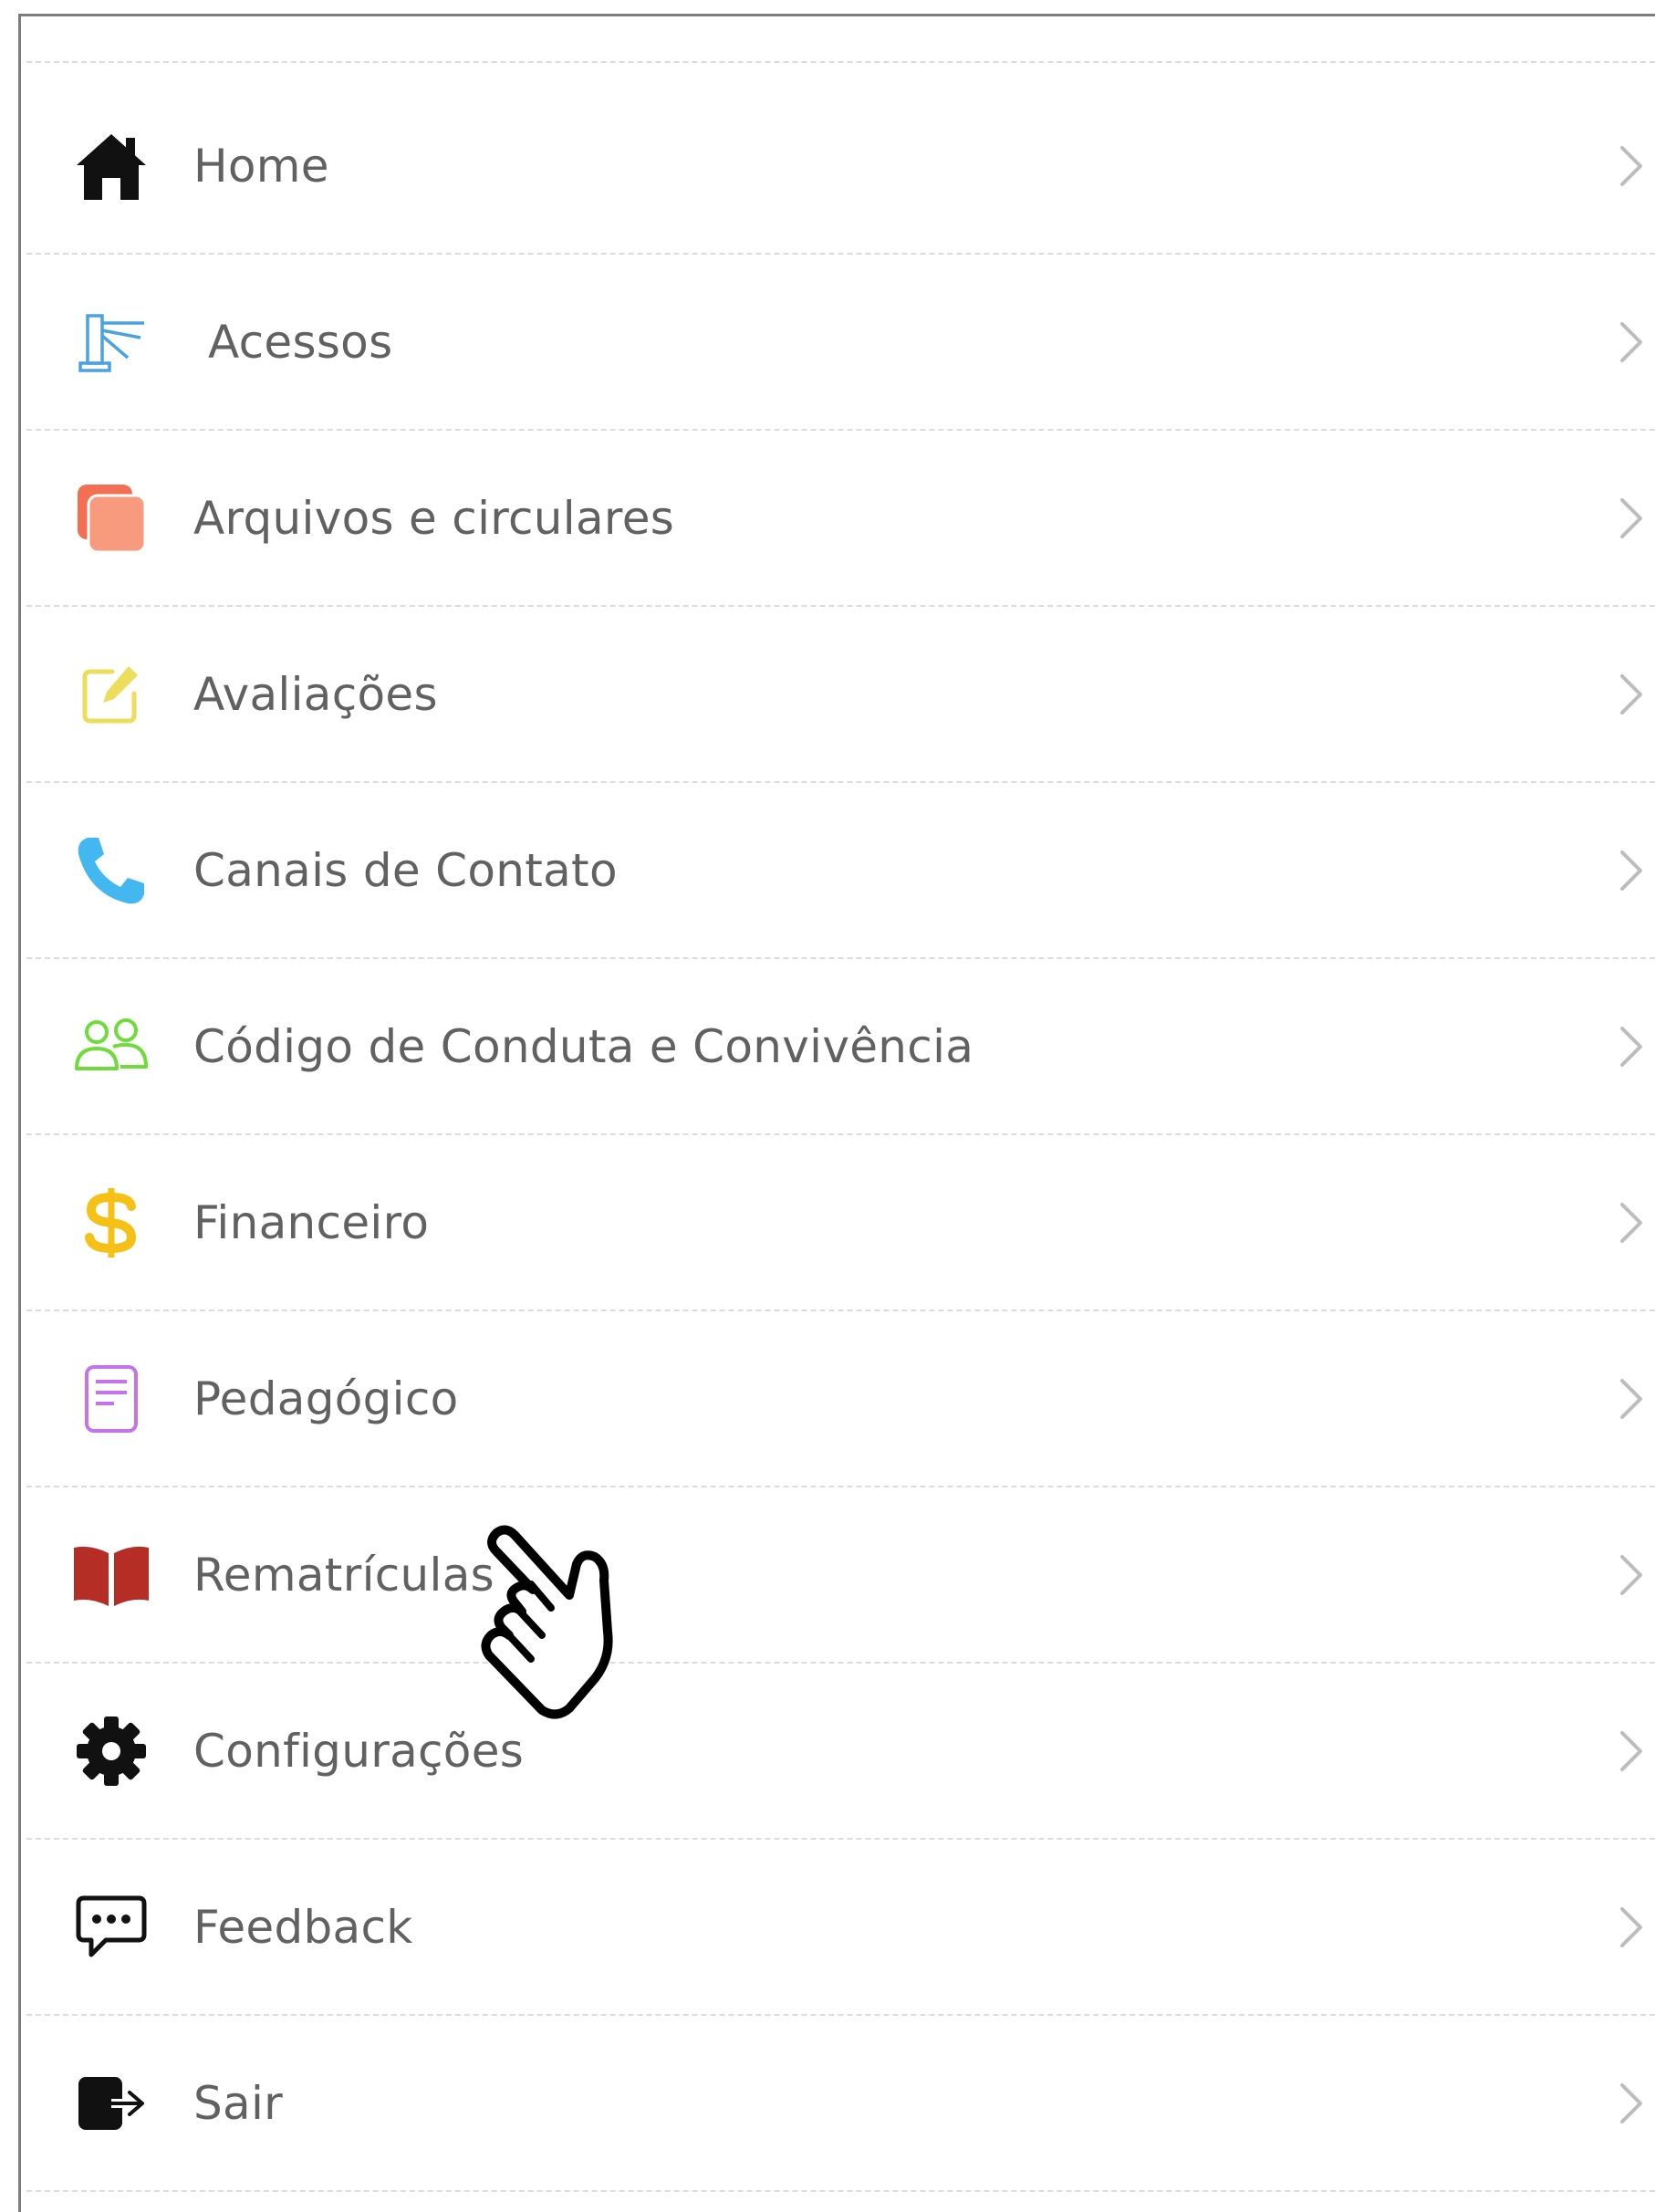 The height and width of the screenshot is (2212, 1655). Describe the element at coordinates (111, 1927) in the screenshot. I see `chat-icon` at that location.